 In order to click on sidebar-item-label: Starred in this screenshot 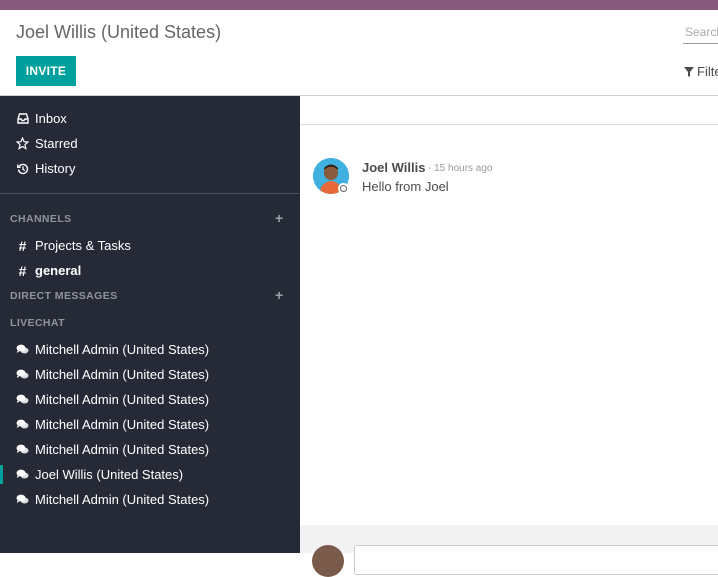, I will do `click(56, 143)`.